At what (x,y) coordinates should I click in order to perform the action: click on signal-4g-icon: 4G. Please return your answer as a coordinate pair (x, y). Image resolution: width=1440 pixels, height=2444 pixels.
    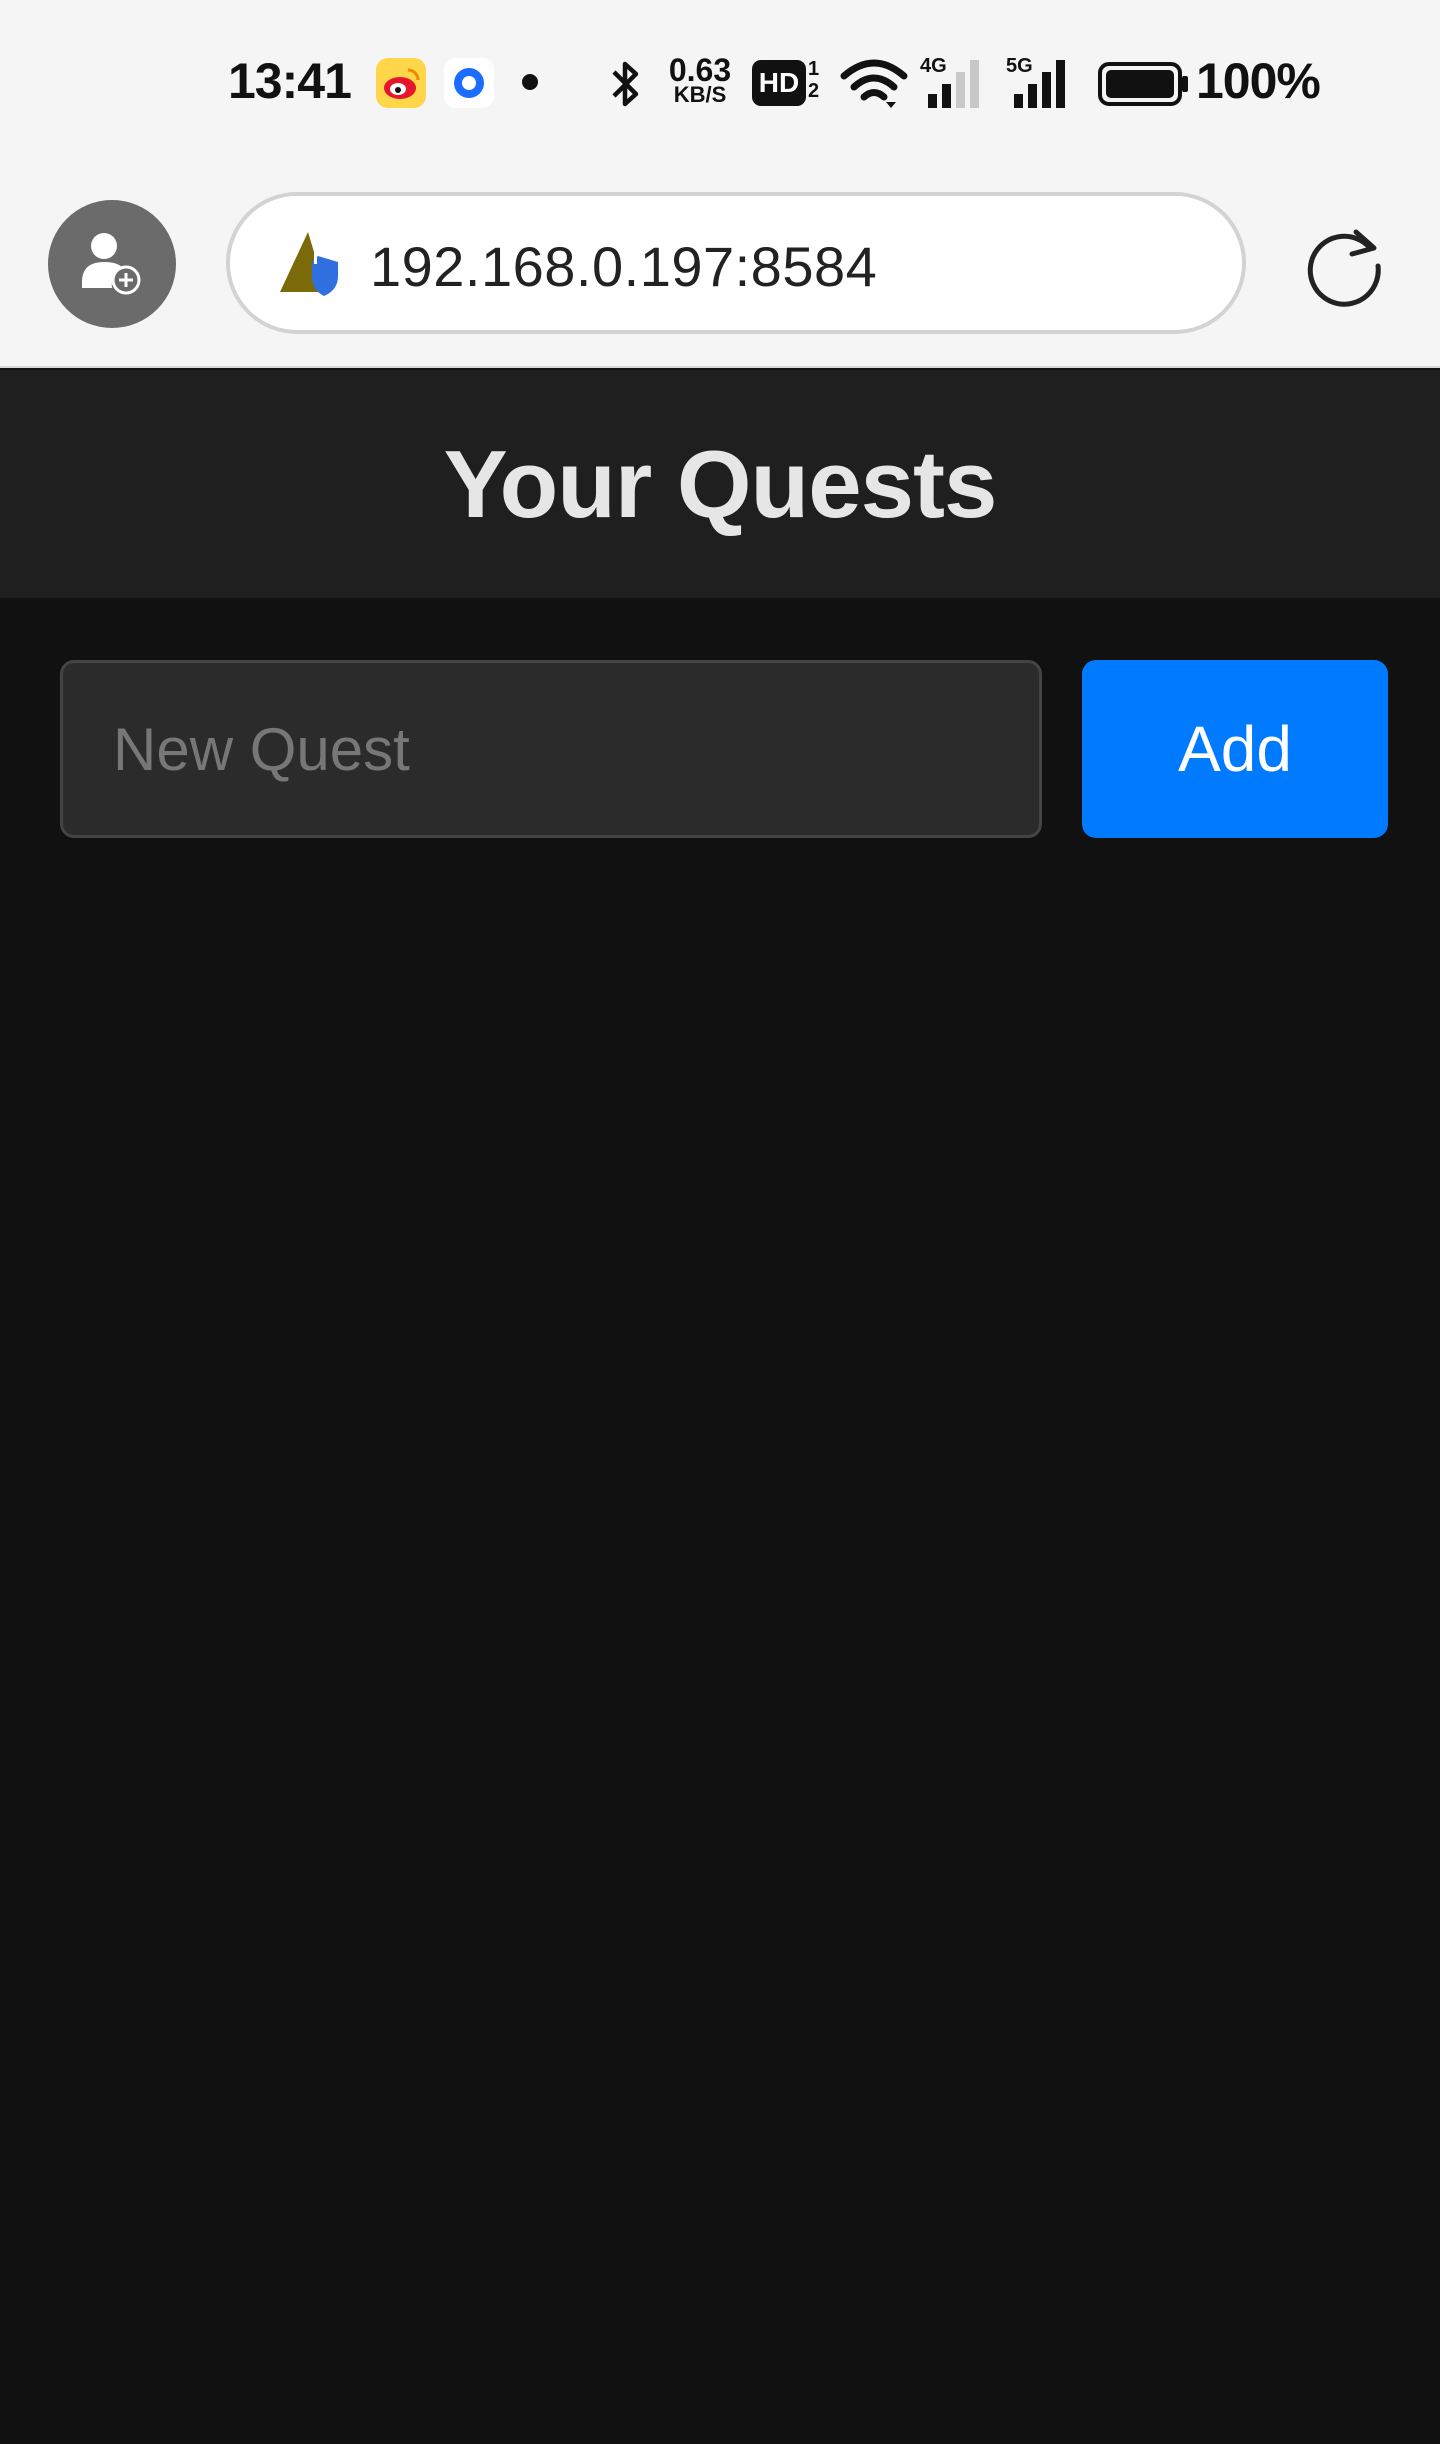
    Looking at the image, I should click on (949, 81).